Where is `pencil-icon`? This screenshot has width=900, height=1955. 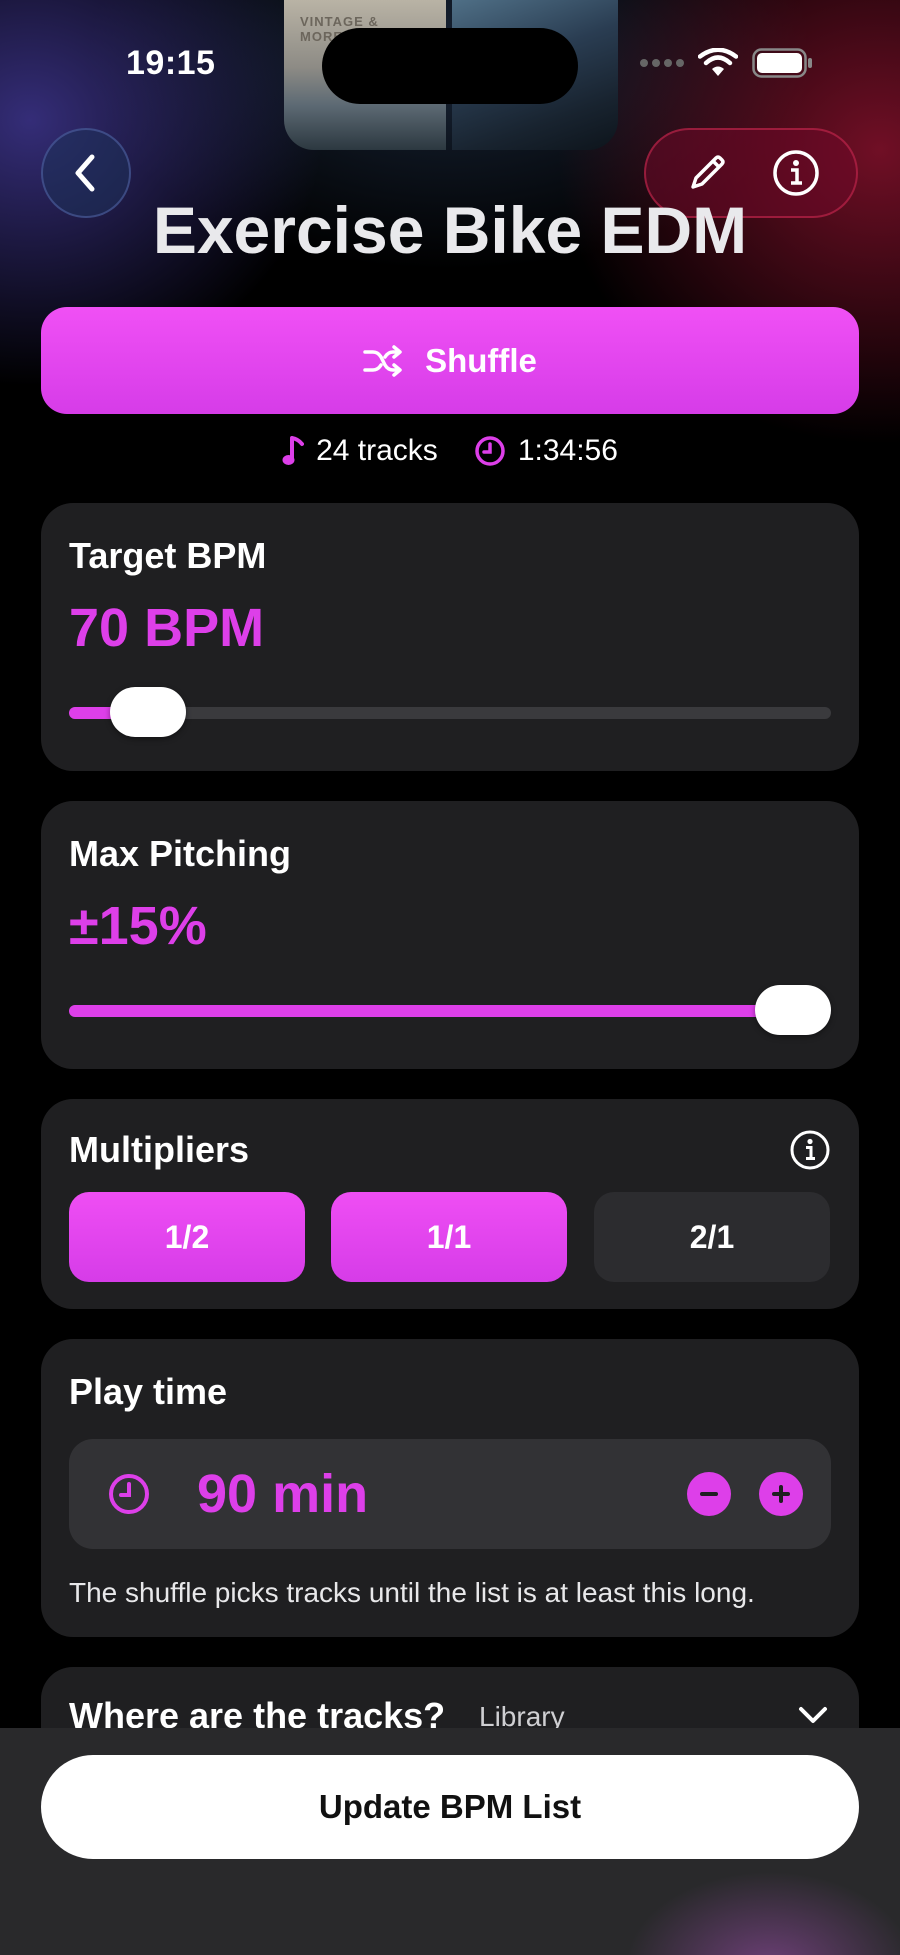 pencil-icon is located at coordinates (707, 172).